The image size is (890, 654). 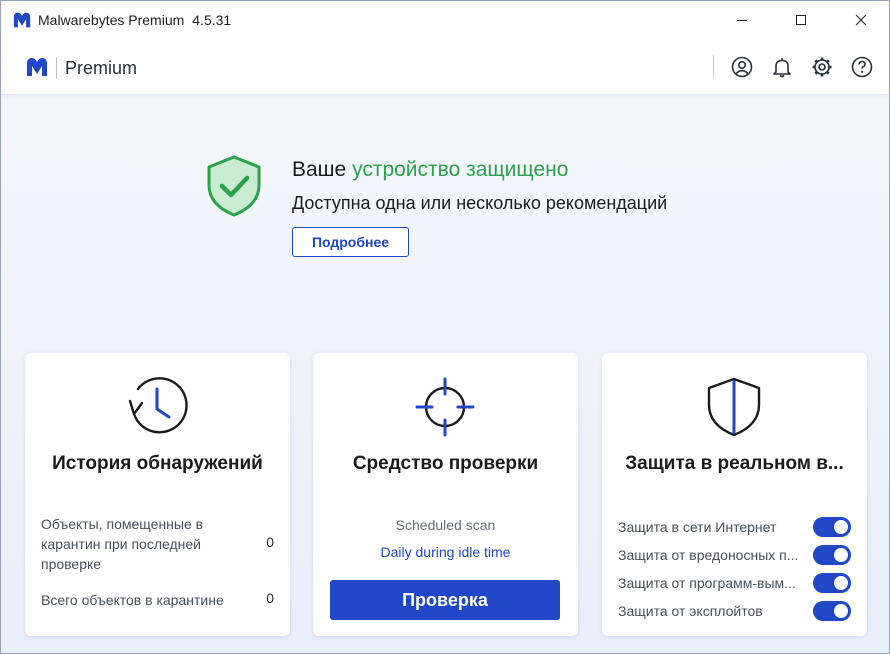 I want to click on notifications-button, so click(x=782, y=67).